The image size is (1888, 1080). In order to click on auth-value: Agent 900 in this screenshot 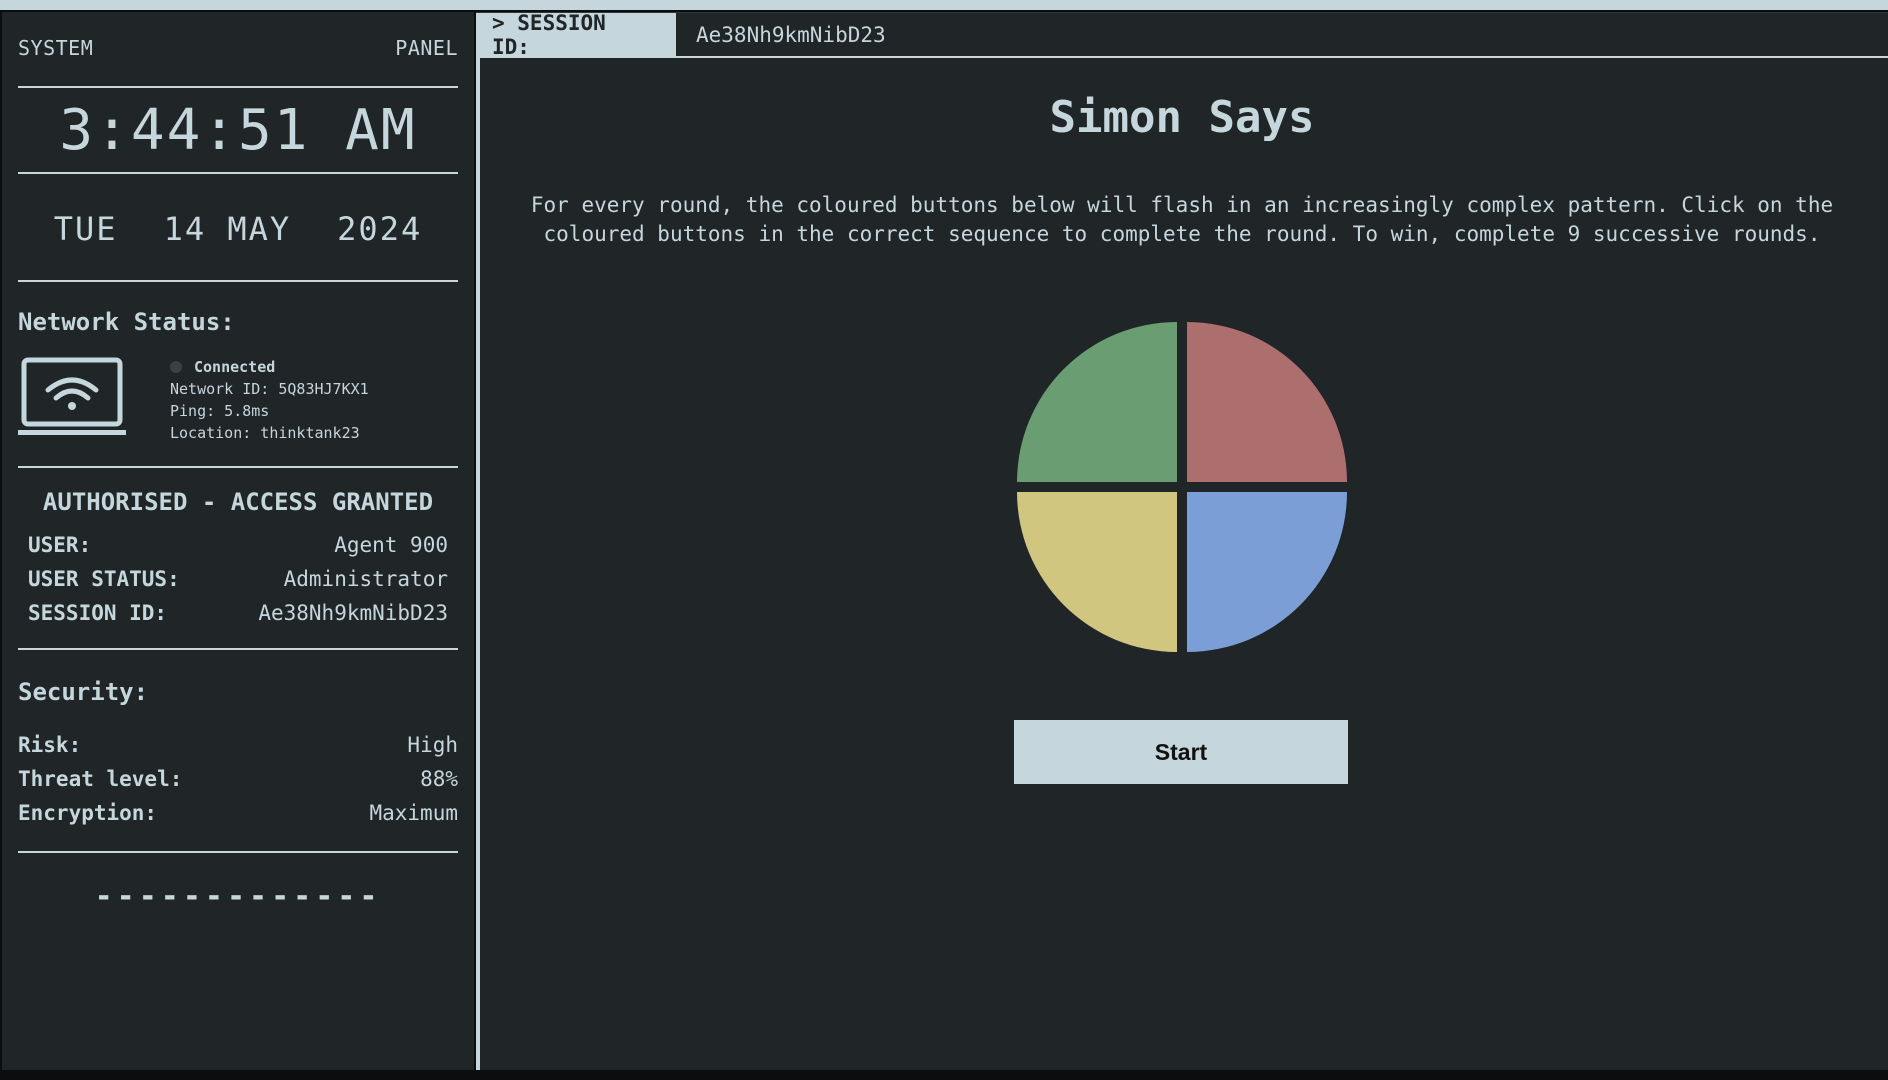, I will do `click(391, 545)`.